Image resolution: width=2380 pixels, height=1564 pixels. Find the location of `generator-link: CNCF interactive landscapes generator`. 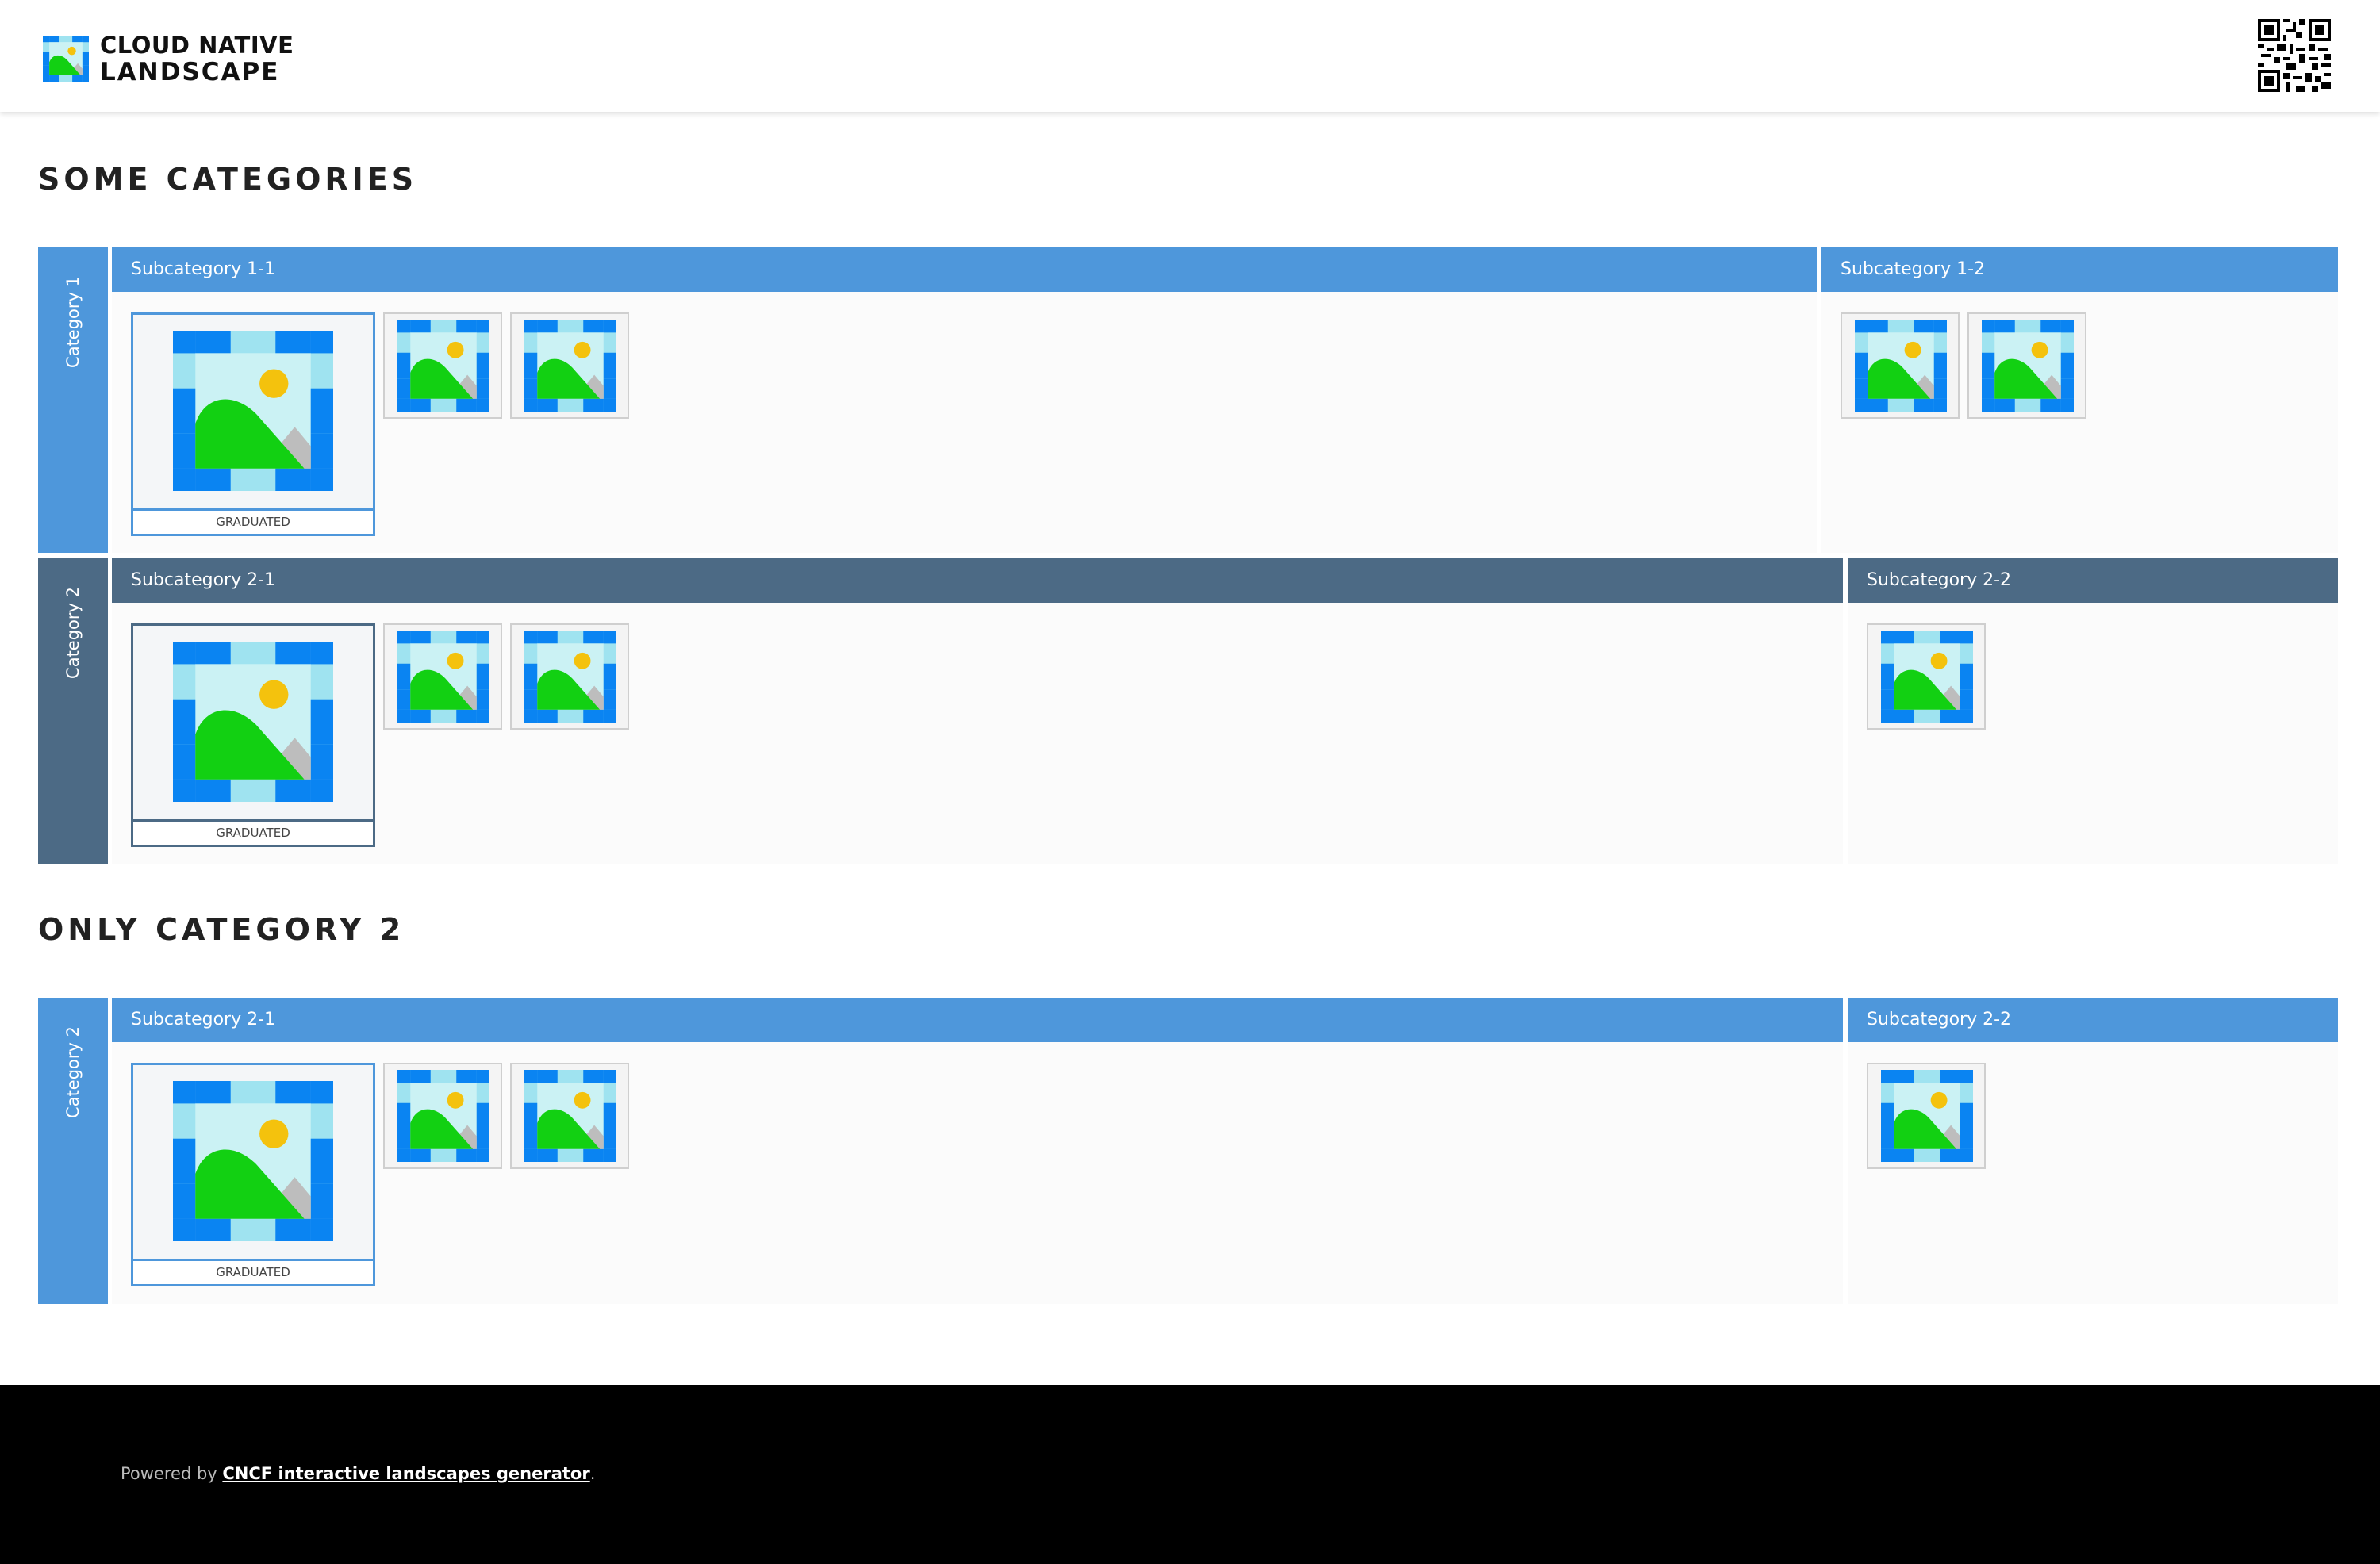

generator-link: CNCF interactive landscapes generator is located at coordinates (405, 1474).